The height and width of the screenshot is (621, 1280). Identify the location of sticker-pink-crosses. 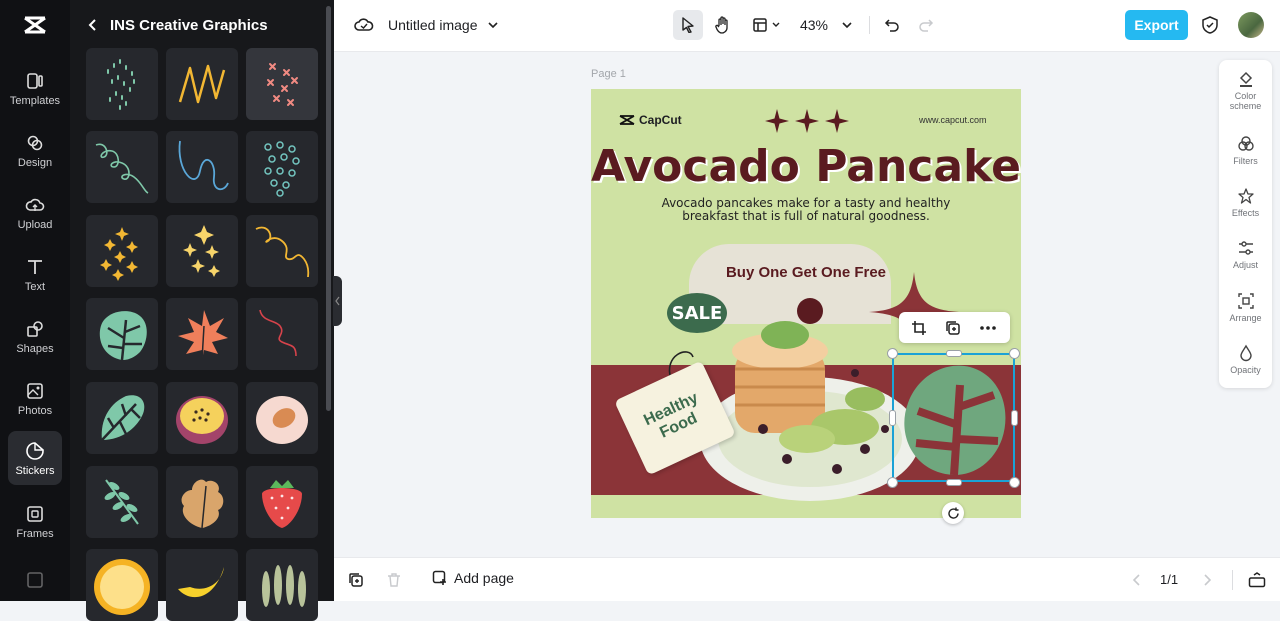
(282, 84).